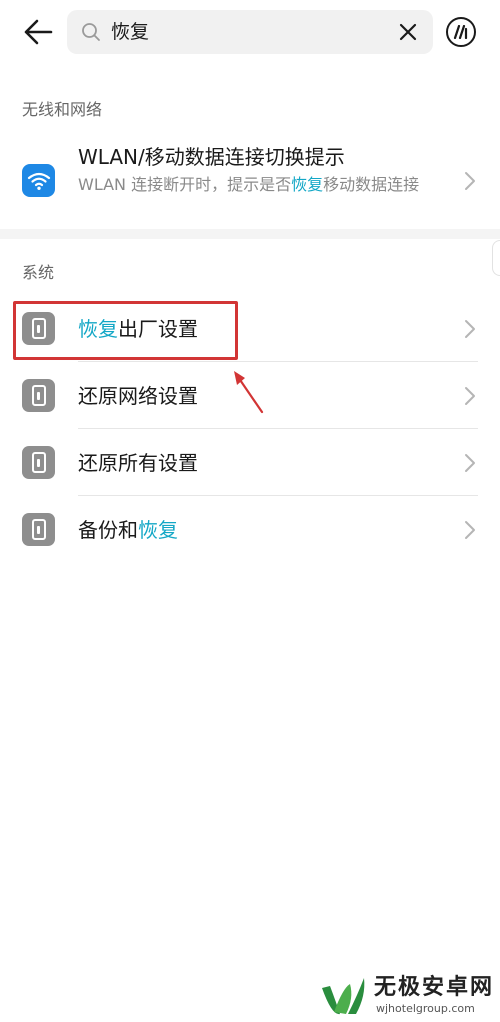 The width and height of the screenshot is (500, 1022). Describe the element at coordinates (211, 157) in the screenshot. I see `setting-title: WLAN/移动数据连接切换提示` at that location.